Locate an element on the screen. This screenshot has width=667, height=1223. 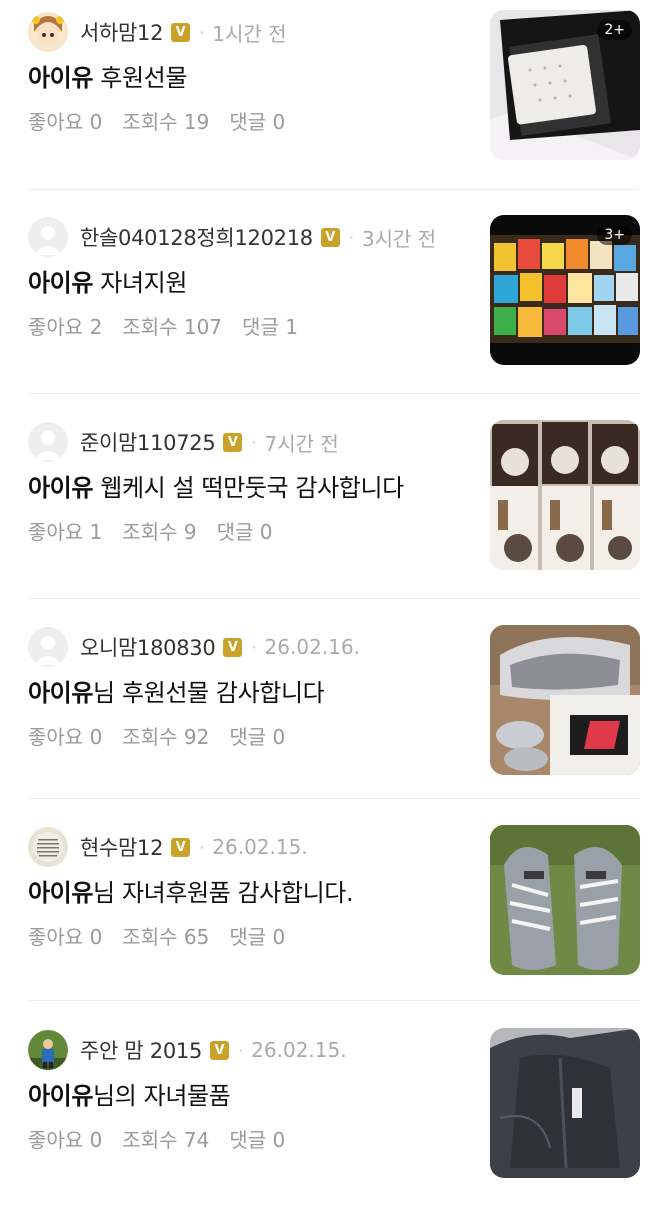
post-meta: 서하맘12 V · 1시간 전 is located at coordinates (157, 32).